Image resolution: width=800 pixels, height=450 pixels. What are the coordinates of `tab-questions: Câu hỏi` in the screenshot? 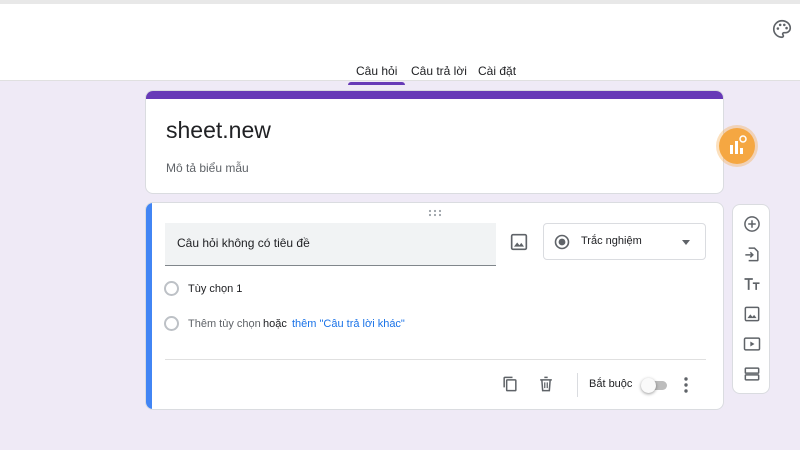 It's located at (376, 74).